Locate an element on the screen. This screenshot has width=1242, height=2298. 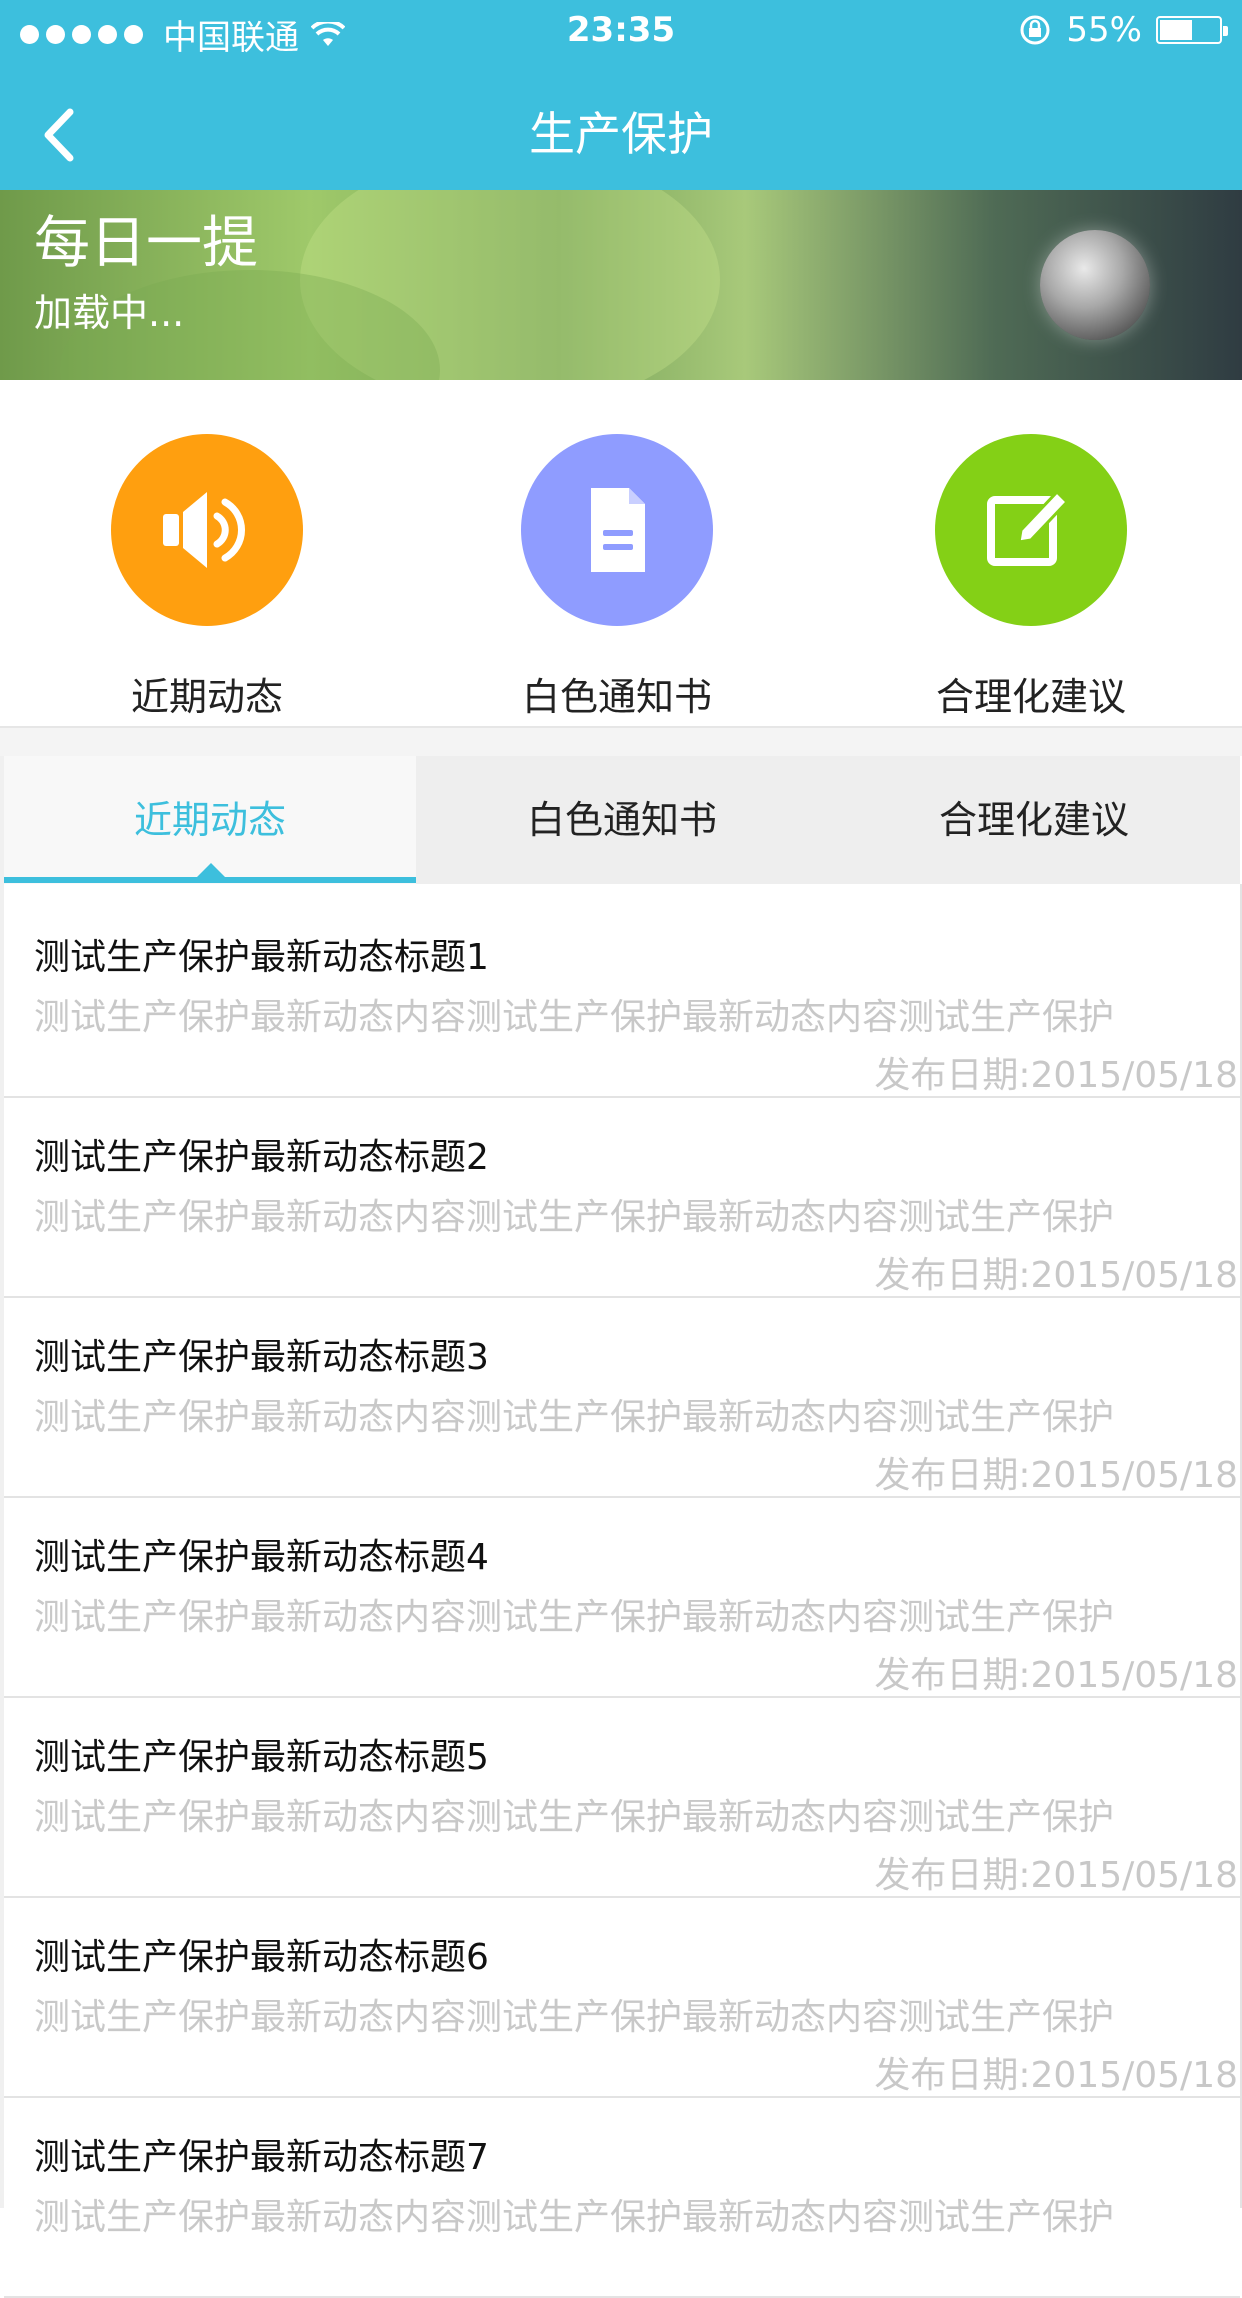
news-title: 测试生产保护最新动态标题5 is located at coordinates (261, 1757).